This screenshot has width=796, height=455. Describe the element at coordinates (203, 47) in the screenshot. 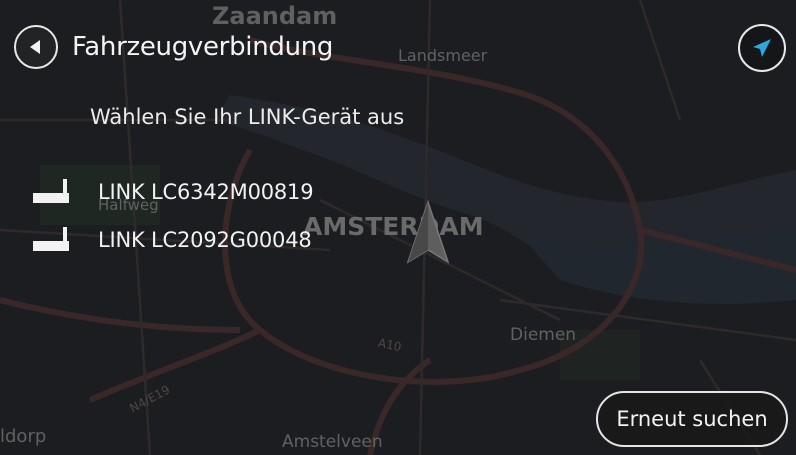

I see `page-title: Fahrzeugverbindung` at that location.